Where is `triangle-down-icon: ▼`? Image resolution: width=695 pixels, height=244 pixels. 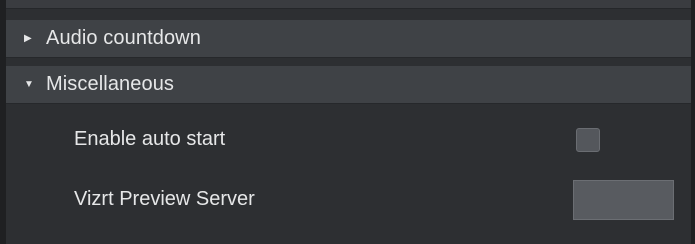
triangle-down-icon: ▼ is located at coordinates (29, 84).